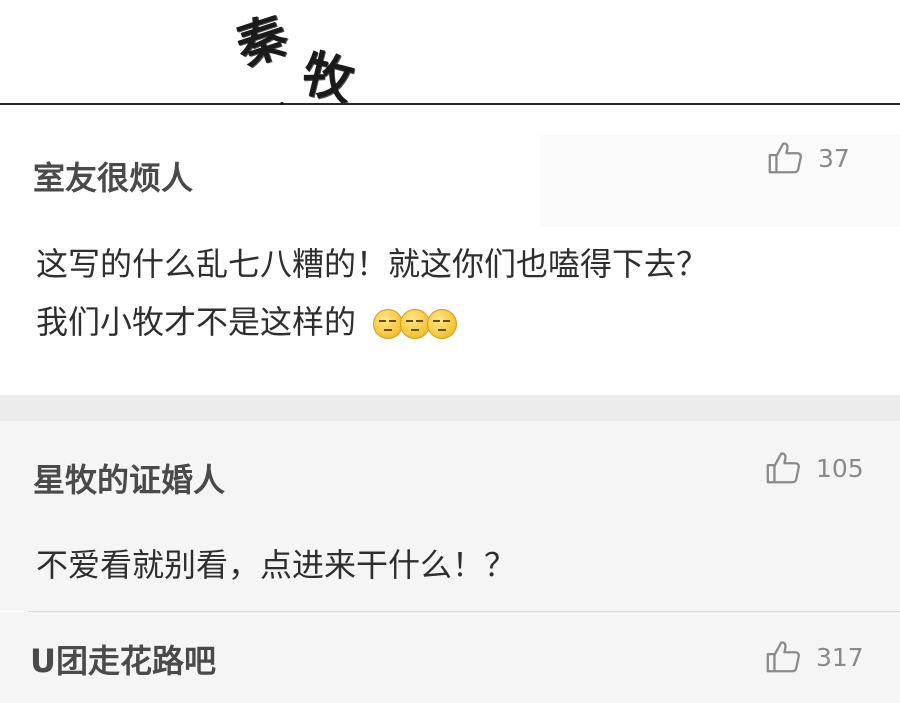 The width and height of the screenshot is (900, 703). Describe the element at coordinates (129, 478) in the screenshot. I see `comment-username: 星牧的证婚人` at that location.